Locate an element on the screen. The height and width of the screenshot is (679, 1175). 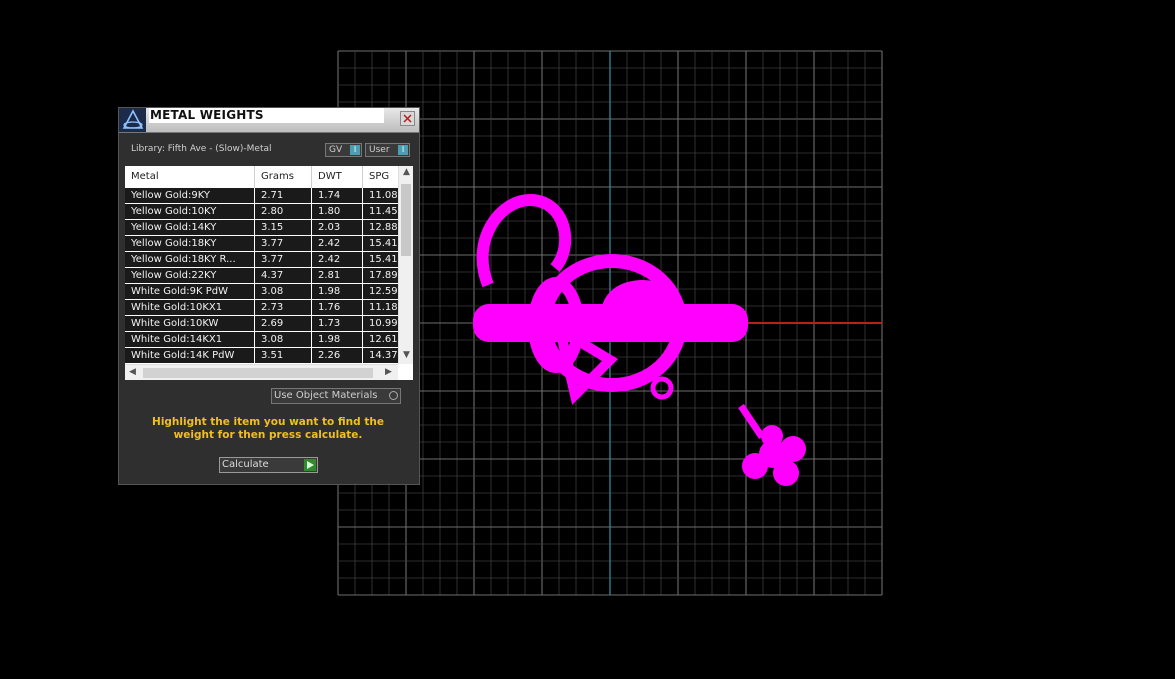
calculate-button: Calculate is located at coordinates (268, 465).